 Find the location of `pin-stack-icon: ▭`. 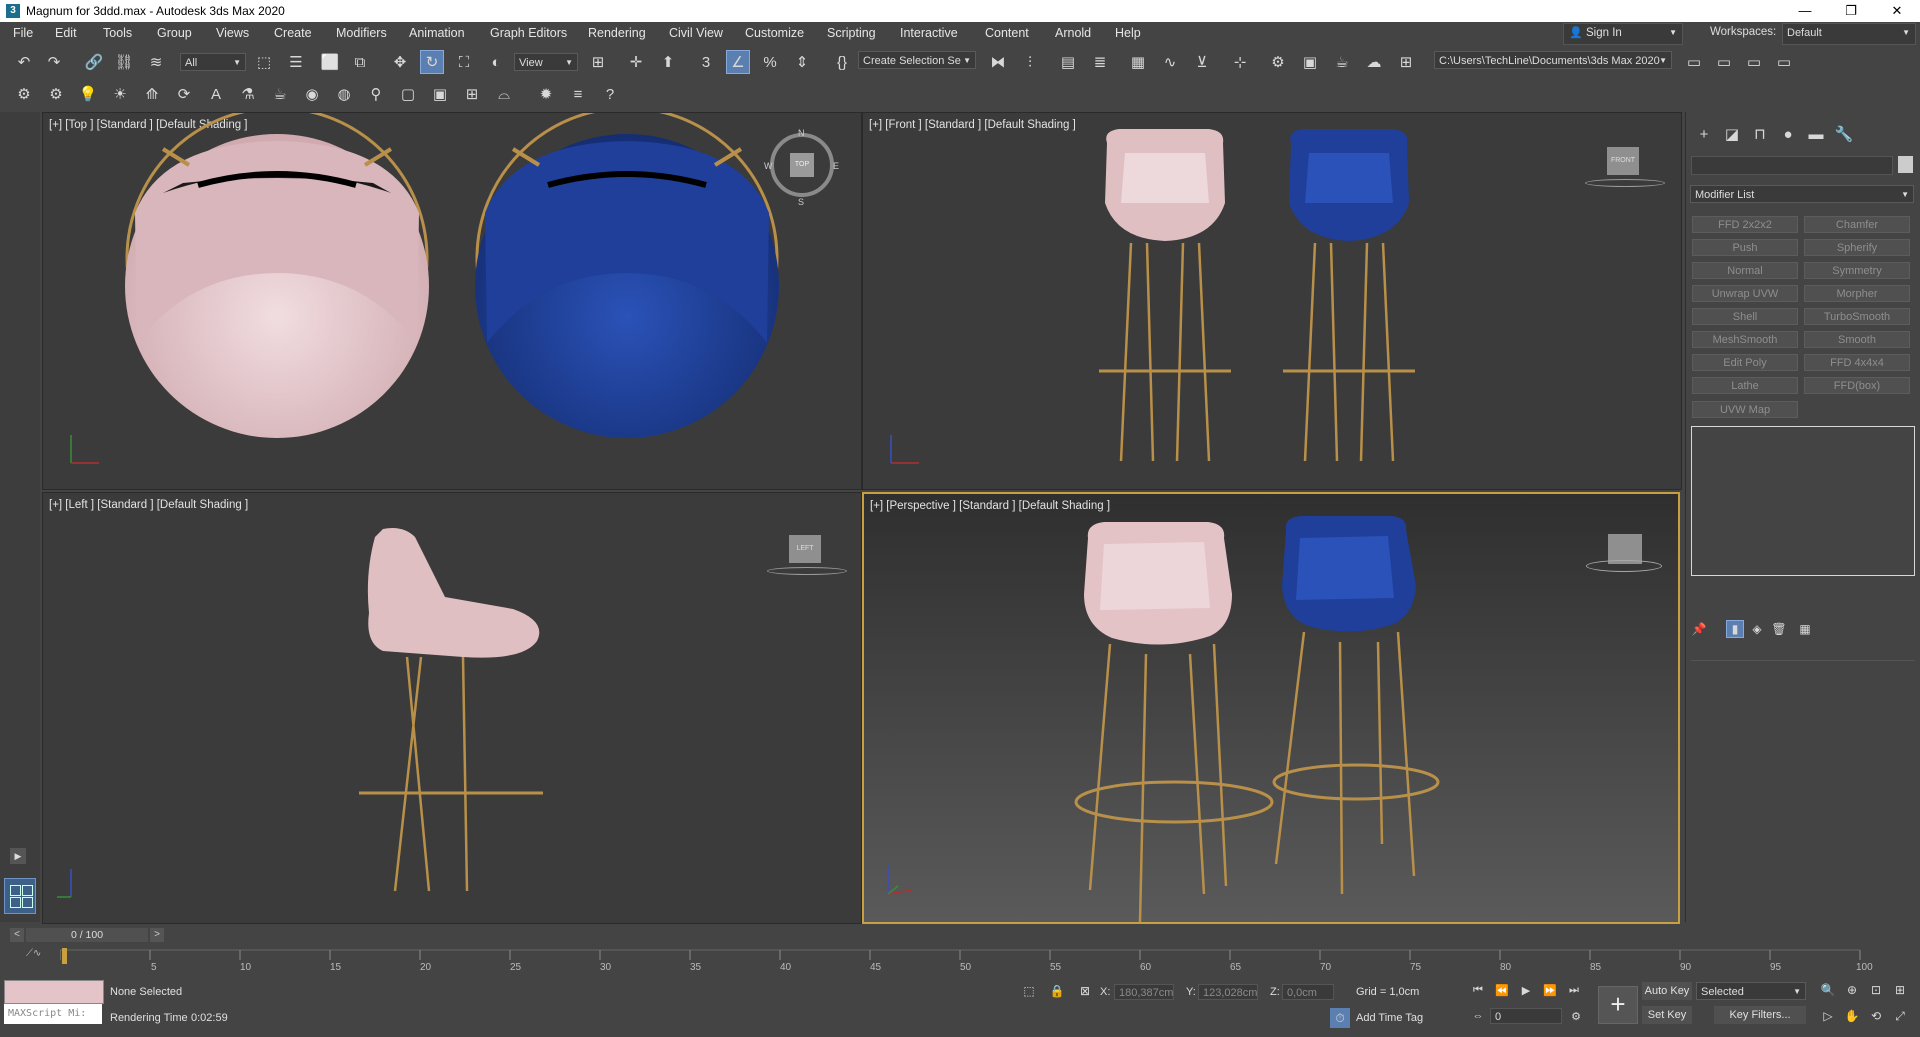

pin-stack-icon: ▭ is located at coordinates (1724, 62).